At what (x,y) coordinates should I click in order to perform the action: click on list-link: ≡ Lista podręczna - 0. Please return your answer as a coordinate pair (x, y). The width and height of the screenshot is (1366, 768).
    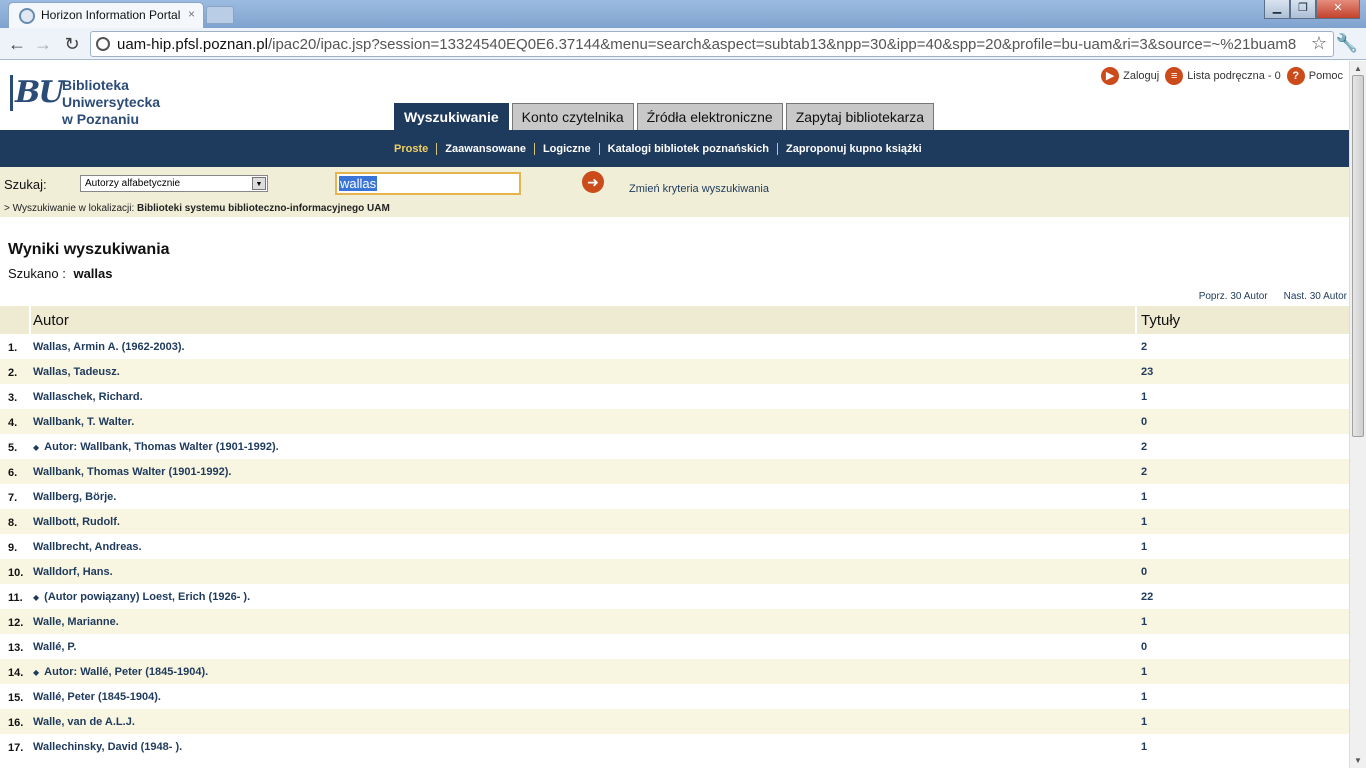
    Looking at the image, I should click on (1223, 76).